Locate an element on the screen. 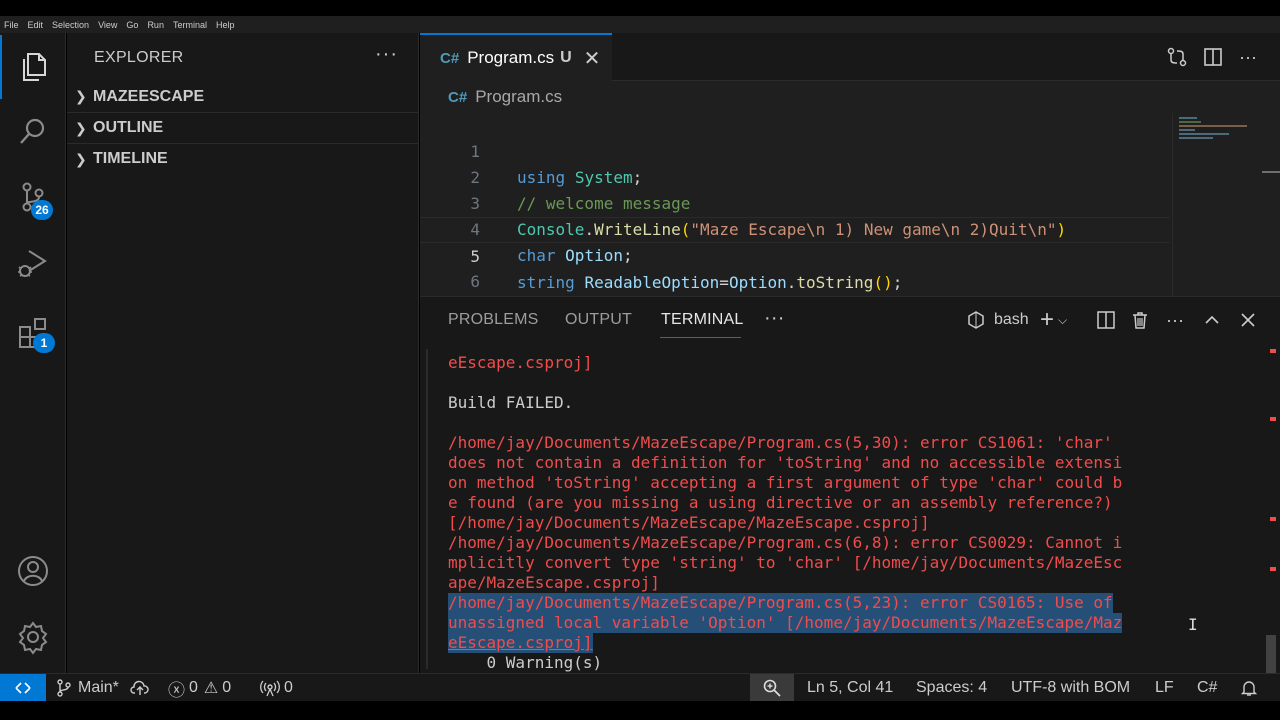 This screenshot has height=720, width=1280. encoding-status: UTF-8 with BOM is located at coordinates (1070, 688).